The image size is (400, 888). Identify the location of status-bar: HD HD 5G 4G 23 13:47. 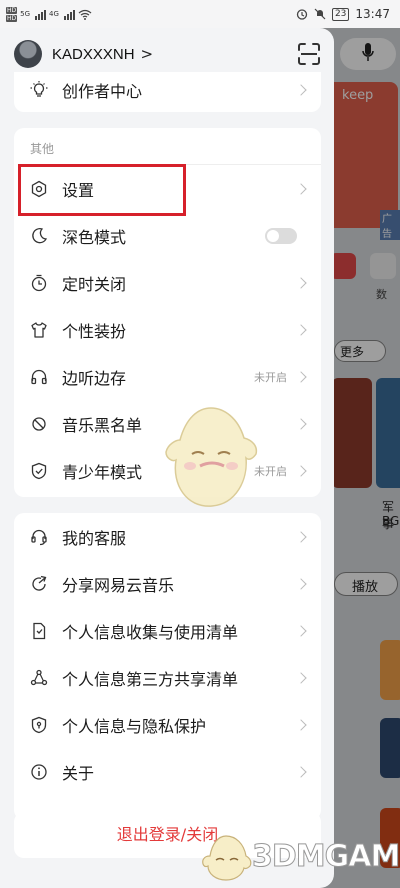
(200, 14).